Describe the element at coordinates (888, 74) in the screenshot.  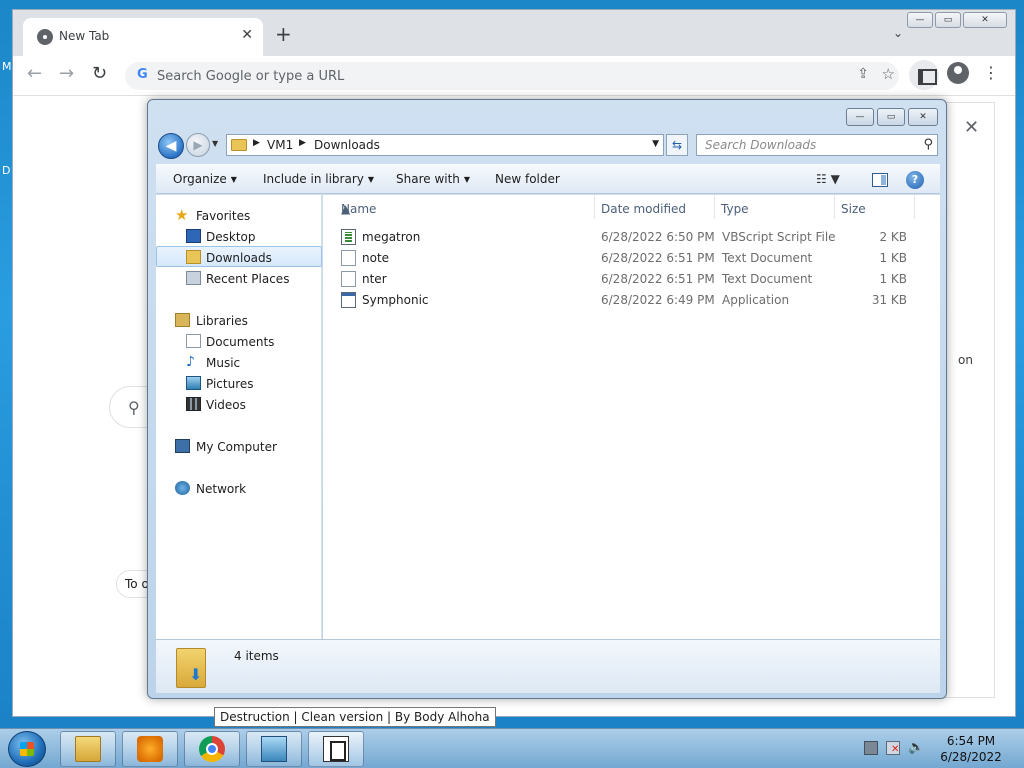
I see `bookmark-star-icon: ☆` at that location.